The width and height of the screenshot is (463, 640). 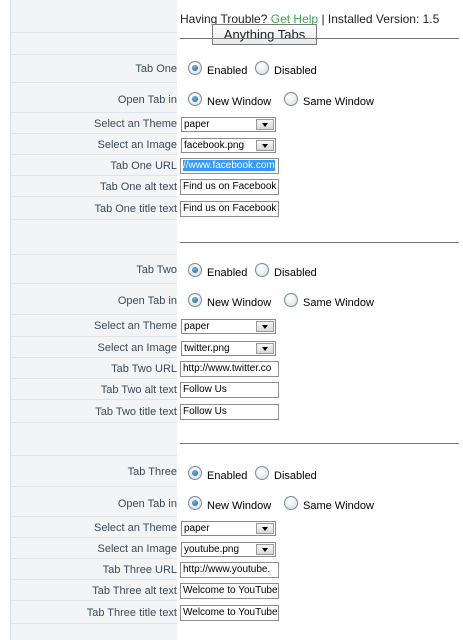 I want to click on tab2-theme-select: paper, so click(x=228, y=326).